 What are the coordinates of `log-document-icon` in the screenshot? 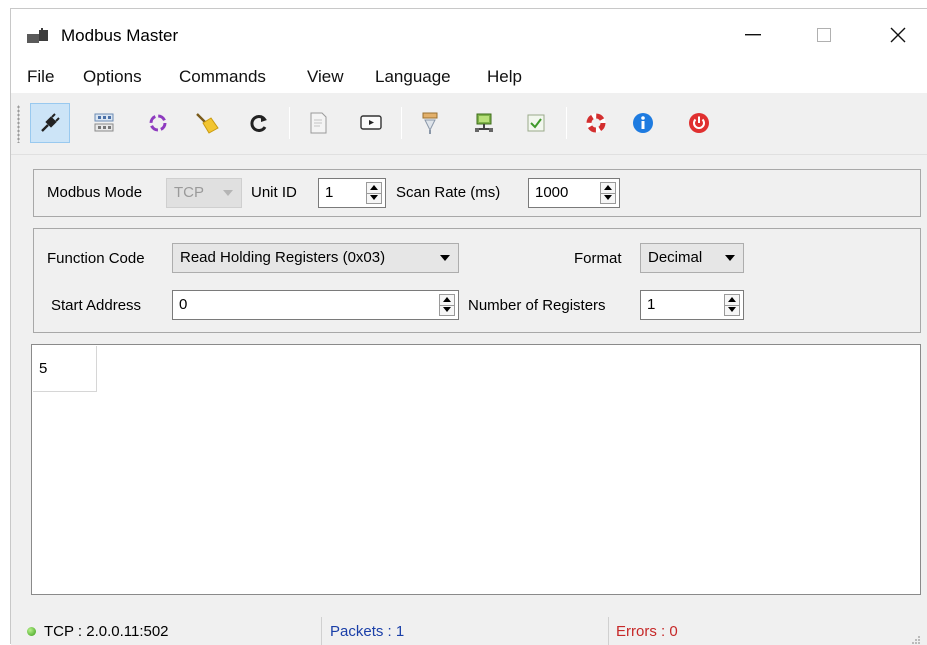 It's located at (318, 123).